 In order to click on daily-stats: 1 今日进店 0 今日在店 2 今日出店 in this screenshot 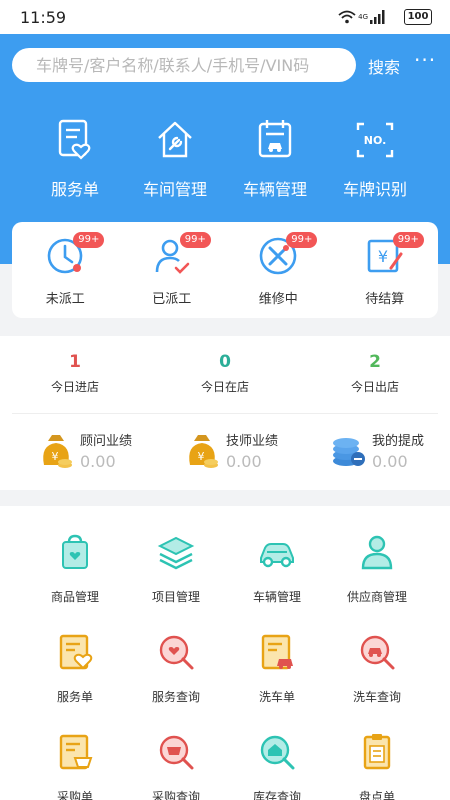, I will do `click(225, 365)`.